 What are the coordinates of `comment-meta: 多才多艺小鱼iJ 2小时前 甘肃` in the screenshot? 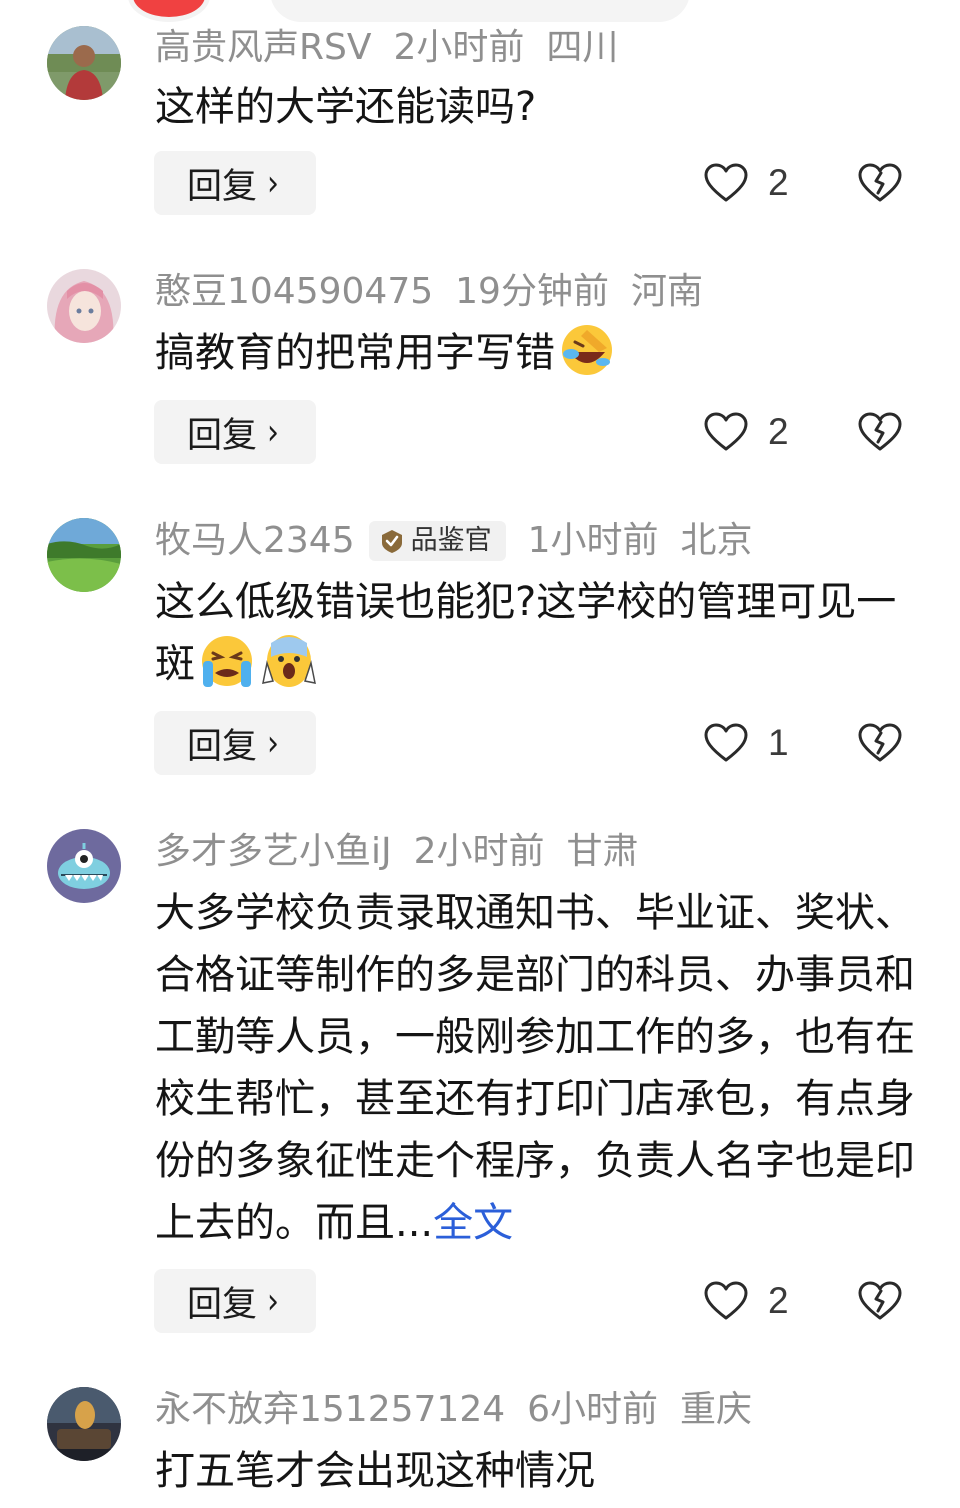 It's located at (397, 852).